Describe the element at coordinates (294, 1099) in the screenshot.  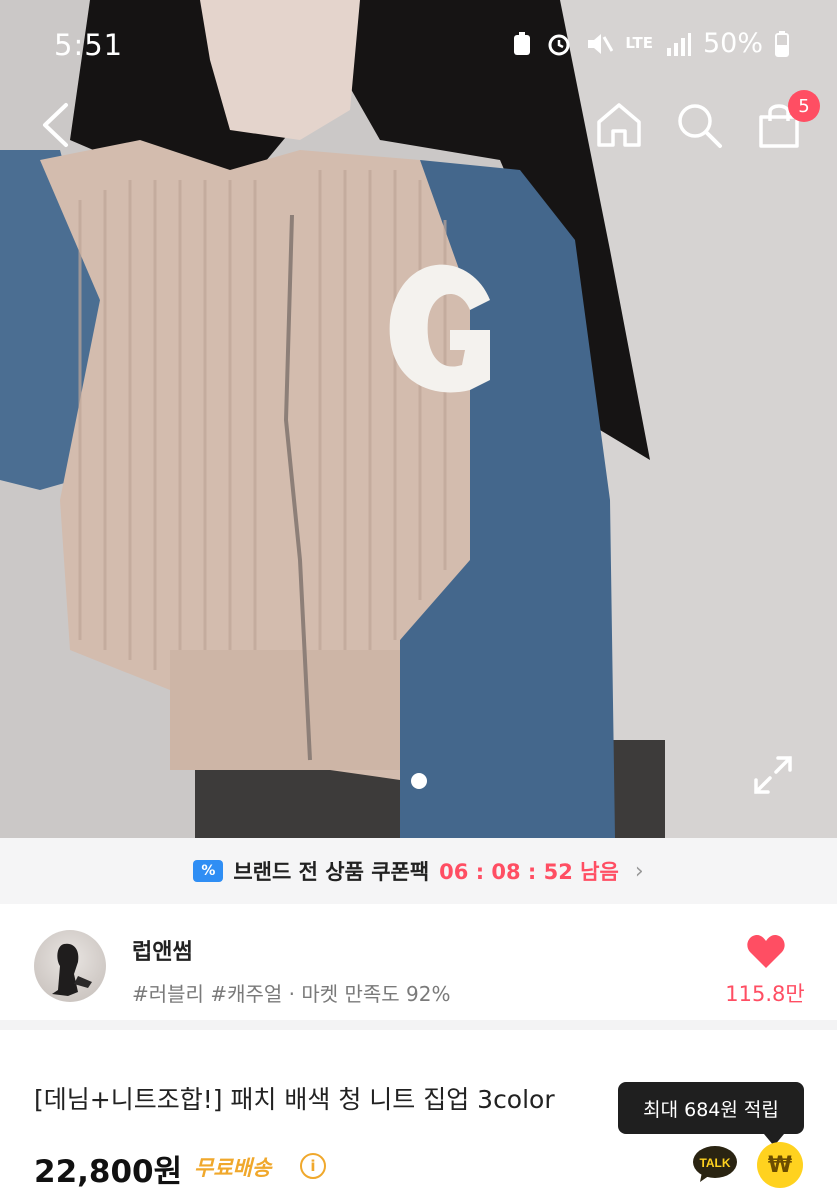
I see `product-title: [데님+니트조합!] 패치 배색 청 니트 집업 3color` at that location.